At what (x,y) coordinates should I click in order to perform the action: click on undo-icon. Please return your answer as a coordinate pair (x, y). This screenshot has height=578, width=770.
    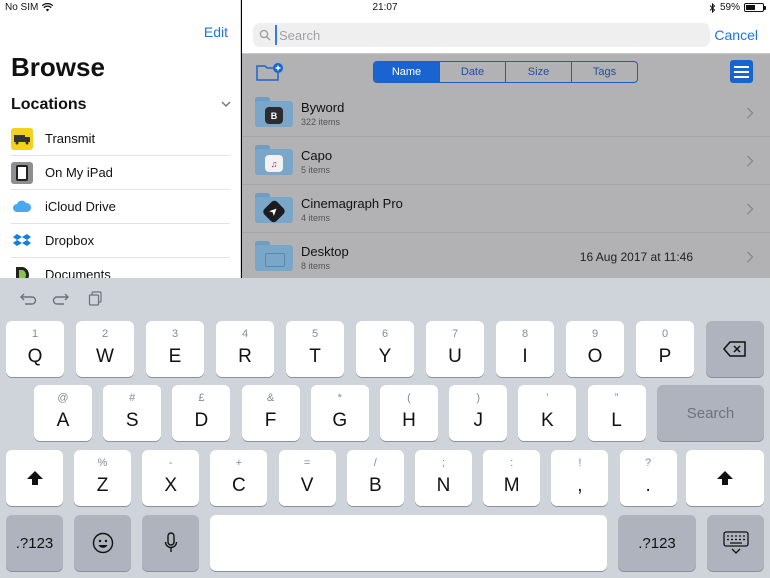
    Looking at the image, I should click on (27, 298).